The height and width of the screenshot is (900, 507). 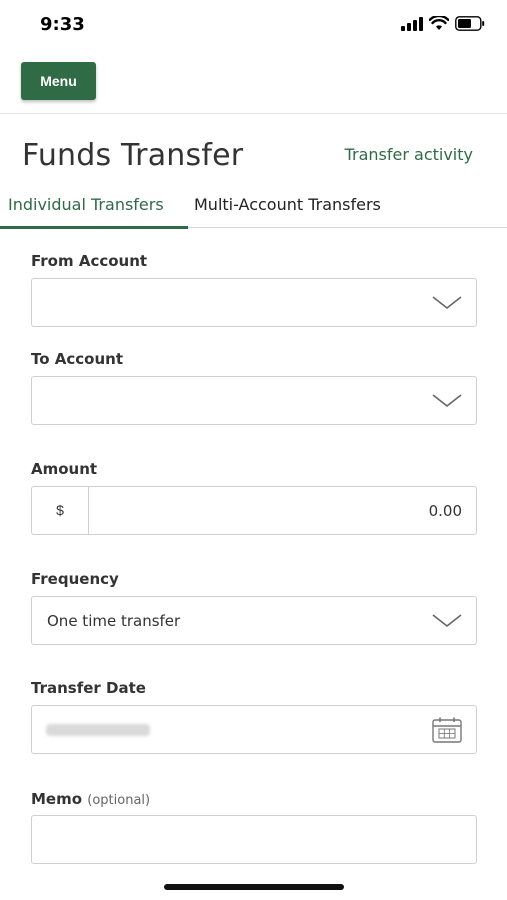 I want to click on tab-multi-account-transfers: Multi-Account Transfers, so click(x=287, y=204).